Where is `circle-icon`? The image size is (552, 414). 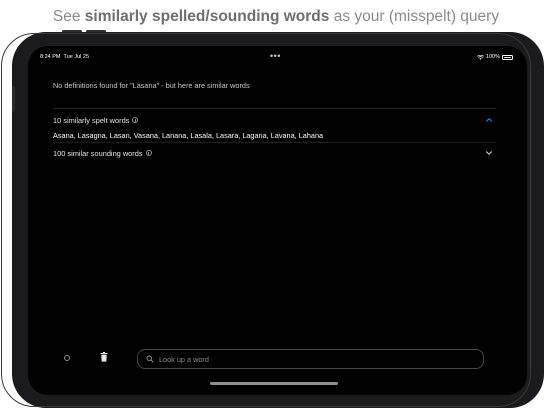 circle-icon is located at coordinates (67, 358).